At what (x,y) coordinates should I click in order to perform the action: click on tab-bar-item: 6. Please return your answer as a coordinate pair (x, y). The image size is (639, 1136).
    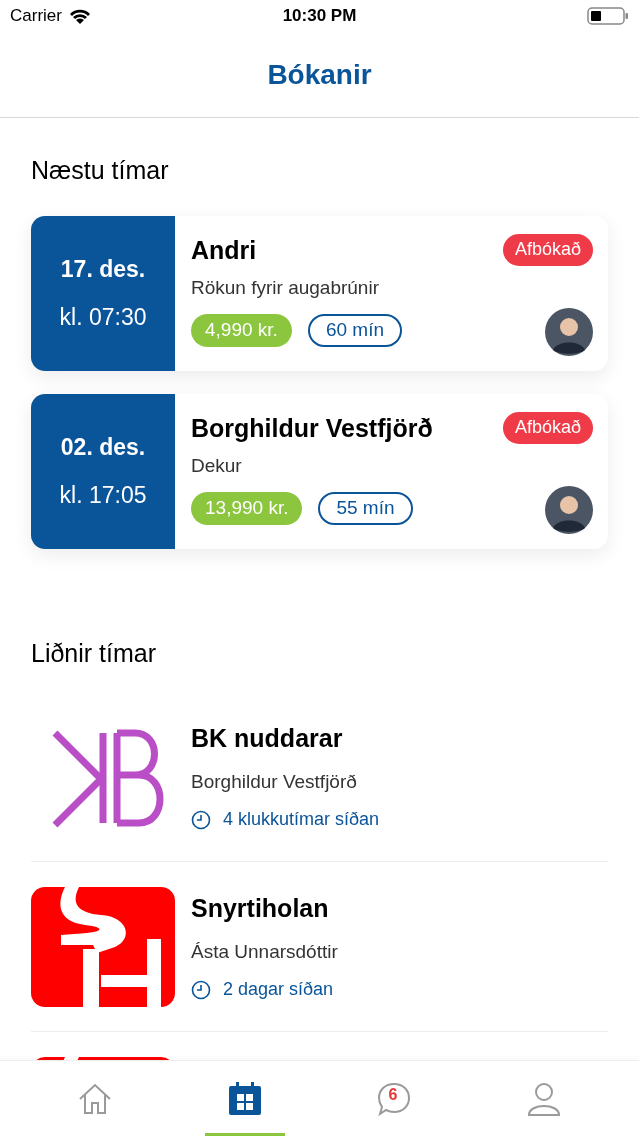
    Looking at the image, I should click on (394, 1098).